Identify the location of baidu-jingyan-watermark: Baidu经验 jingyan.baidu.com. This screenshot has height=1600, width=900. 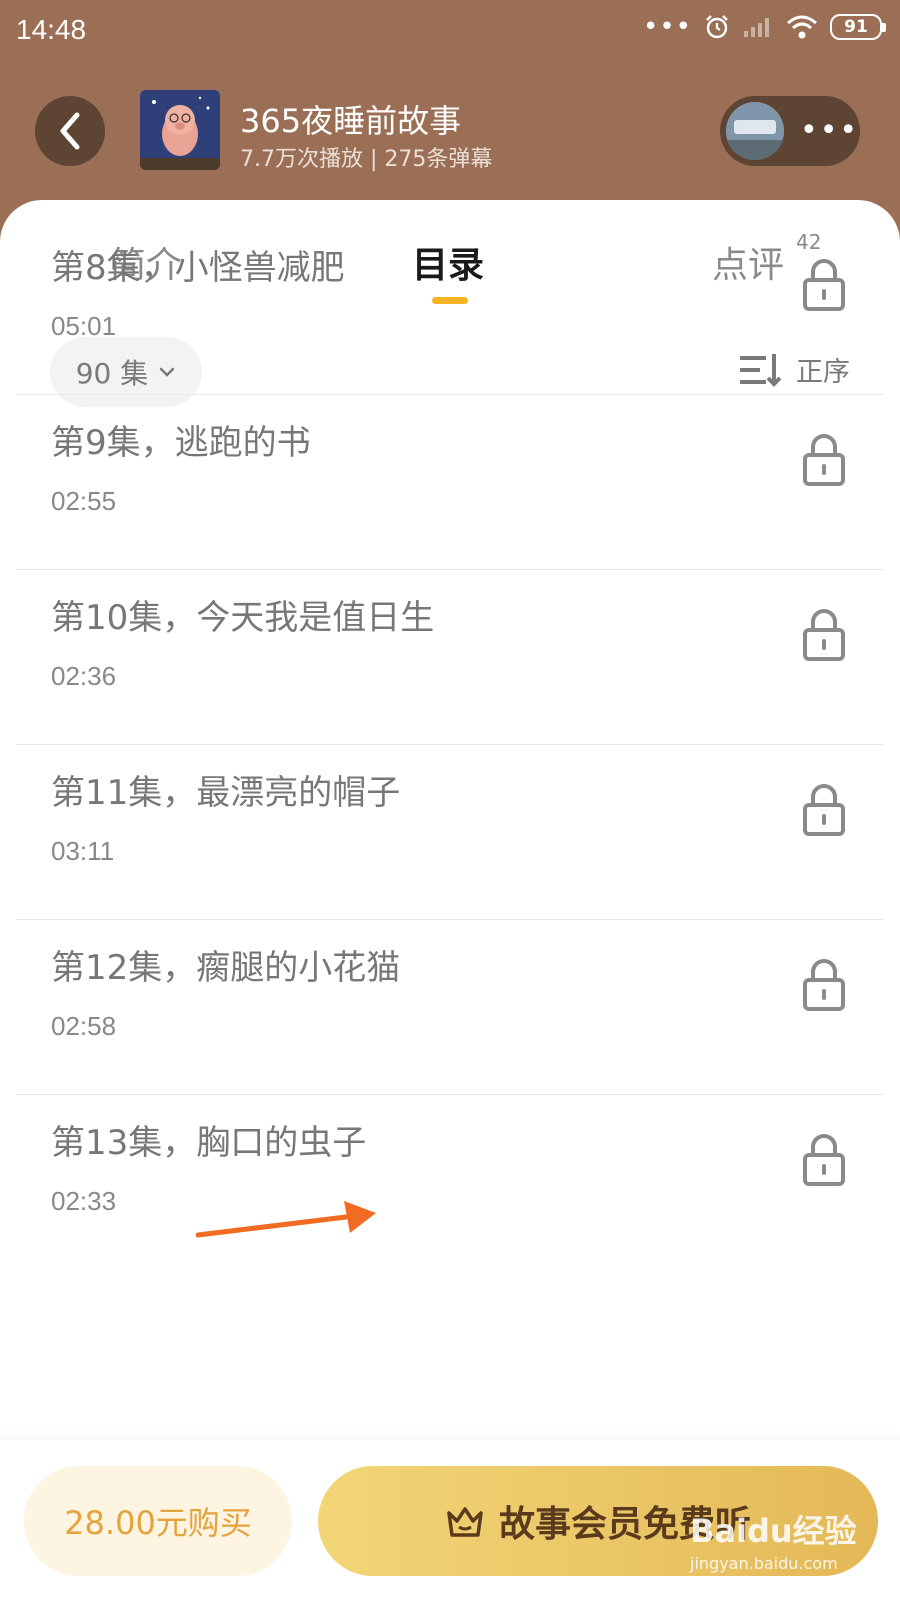
(773, 1539).